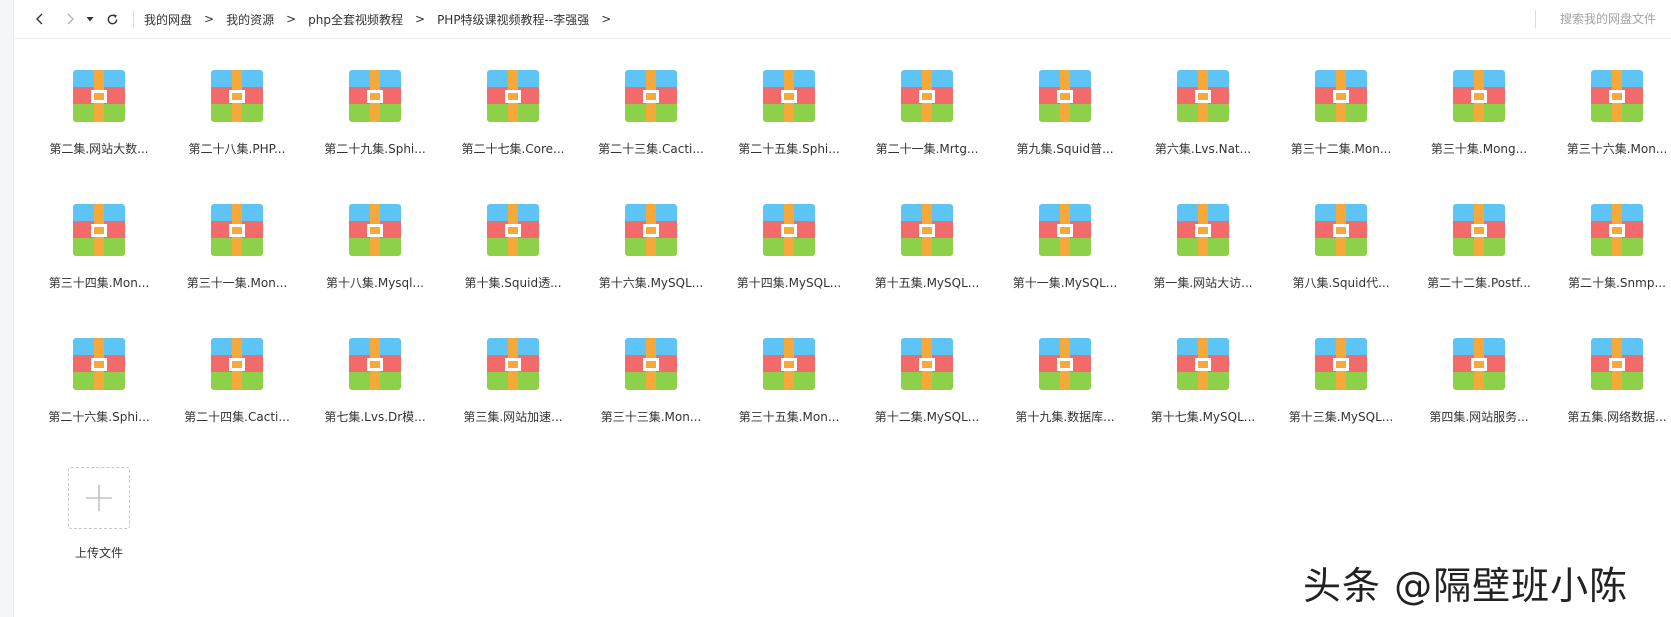 Image resolution: width=1671 pixels, height=617 pixels. What do you see at coordinates (112, 19) in the screenshot?
I see `refresh-button` at bounding box center [112, 19].